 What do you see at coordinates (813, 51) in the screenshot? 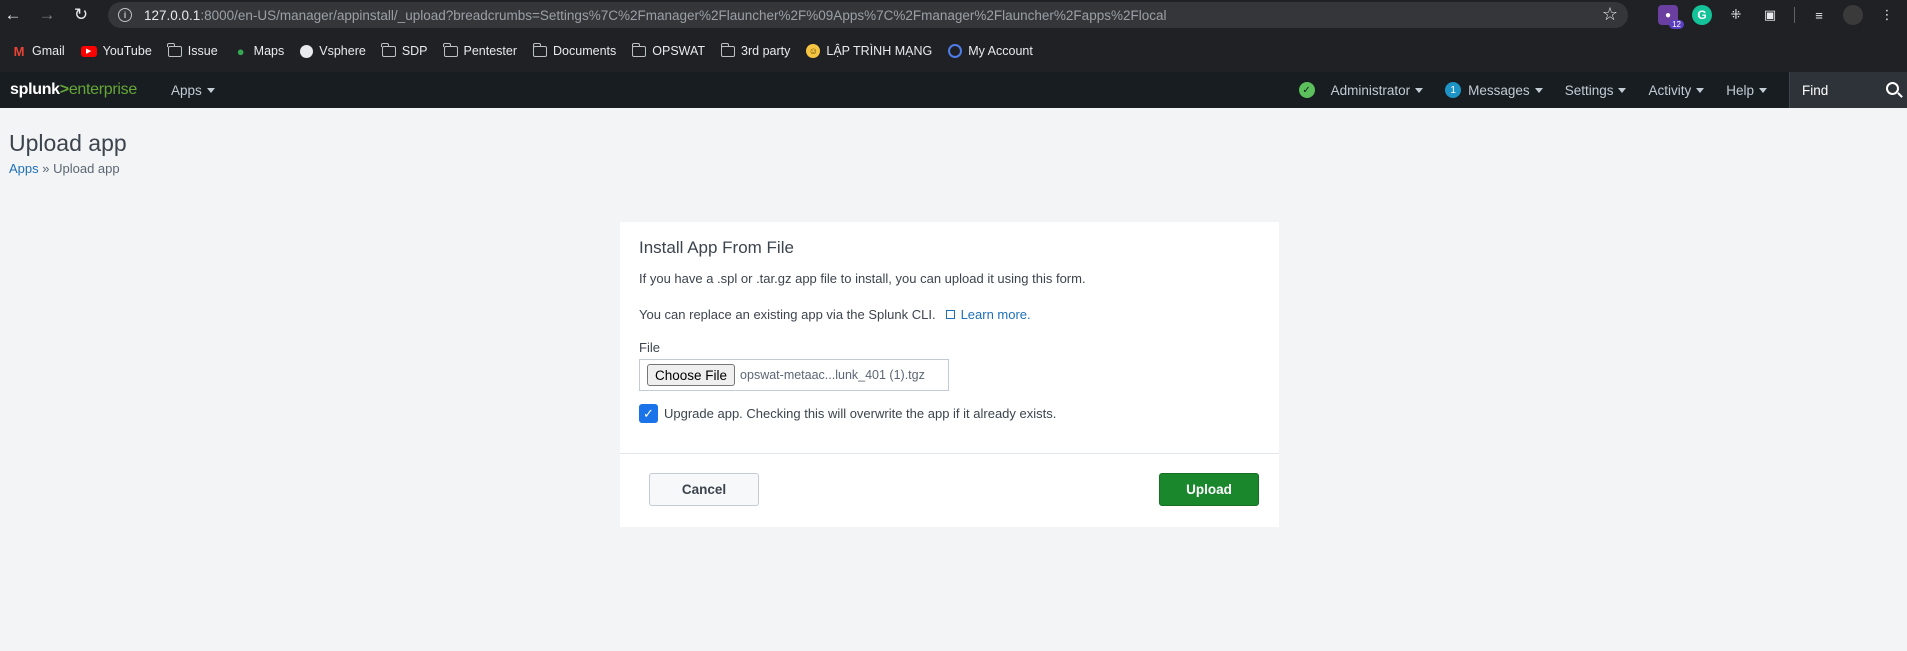
I see `smiley-icon: ☺` at bounding box center [813, 51].